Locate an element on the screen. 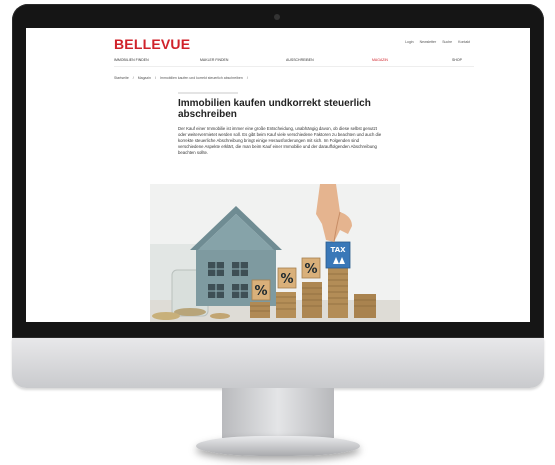  monitor-stand-foot is located at coordinates (278, 446).